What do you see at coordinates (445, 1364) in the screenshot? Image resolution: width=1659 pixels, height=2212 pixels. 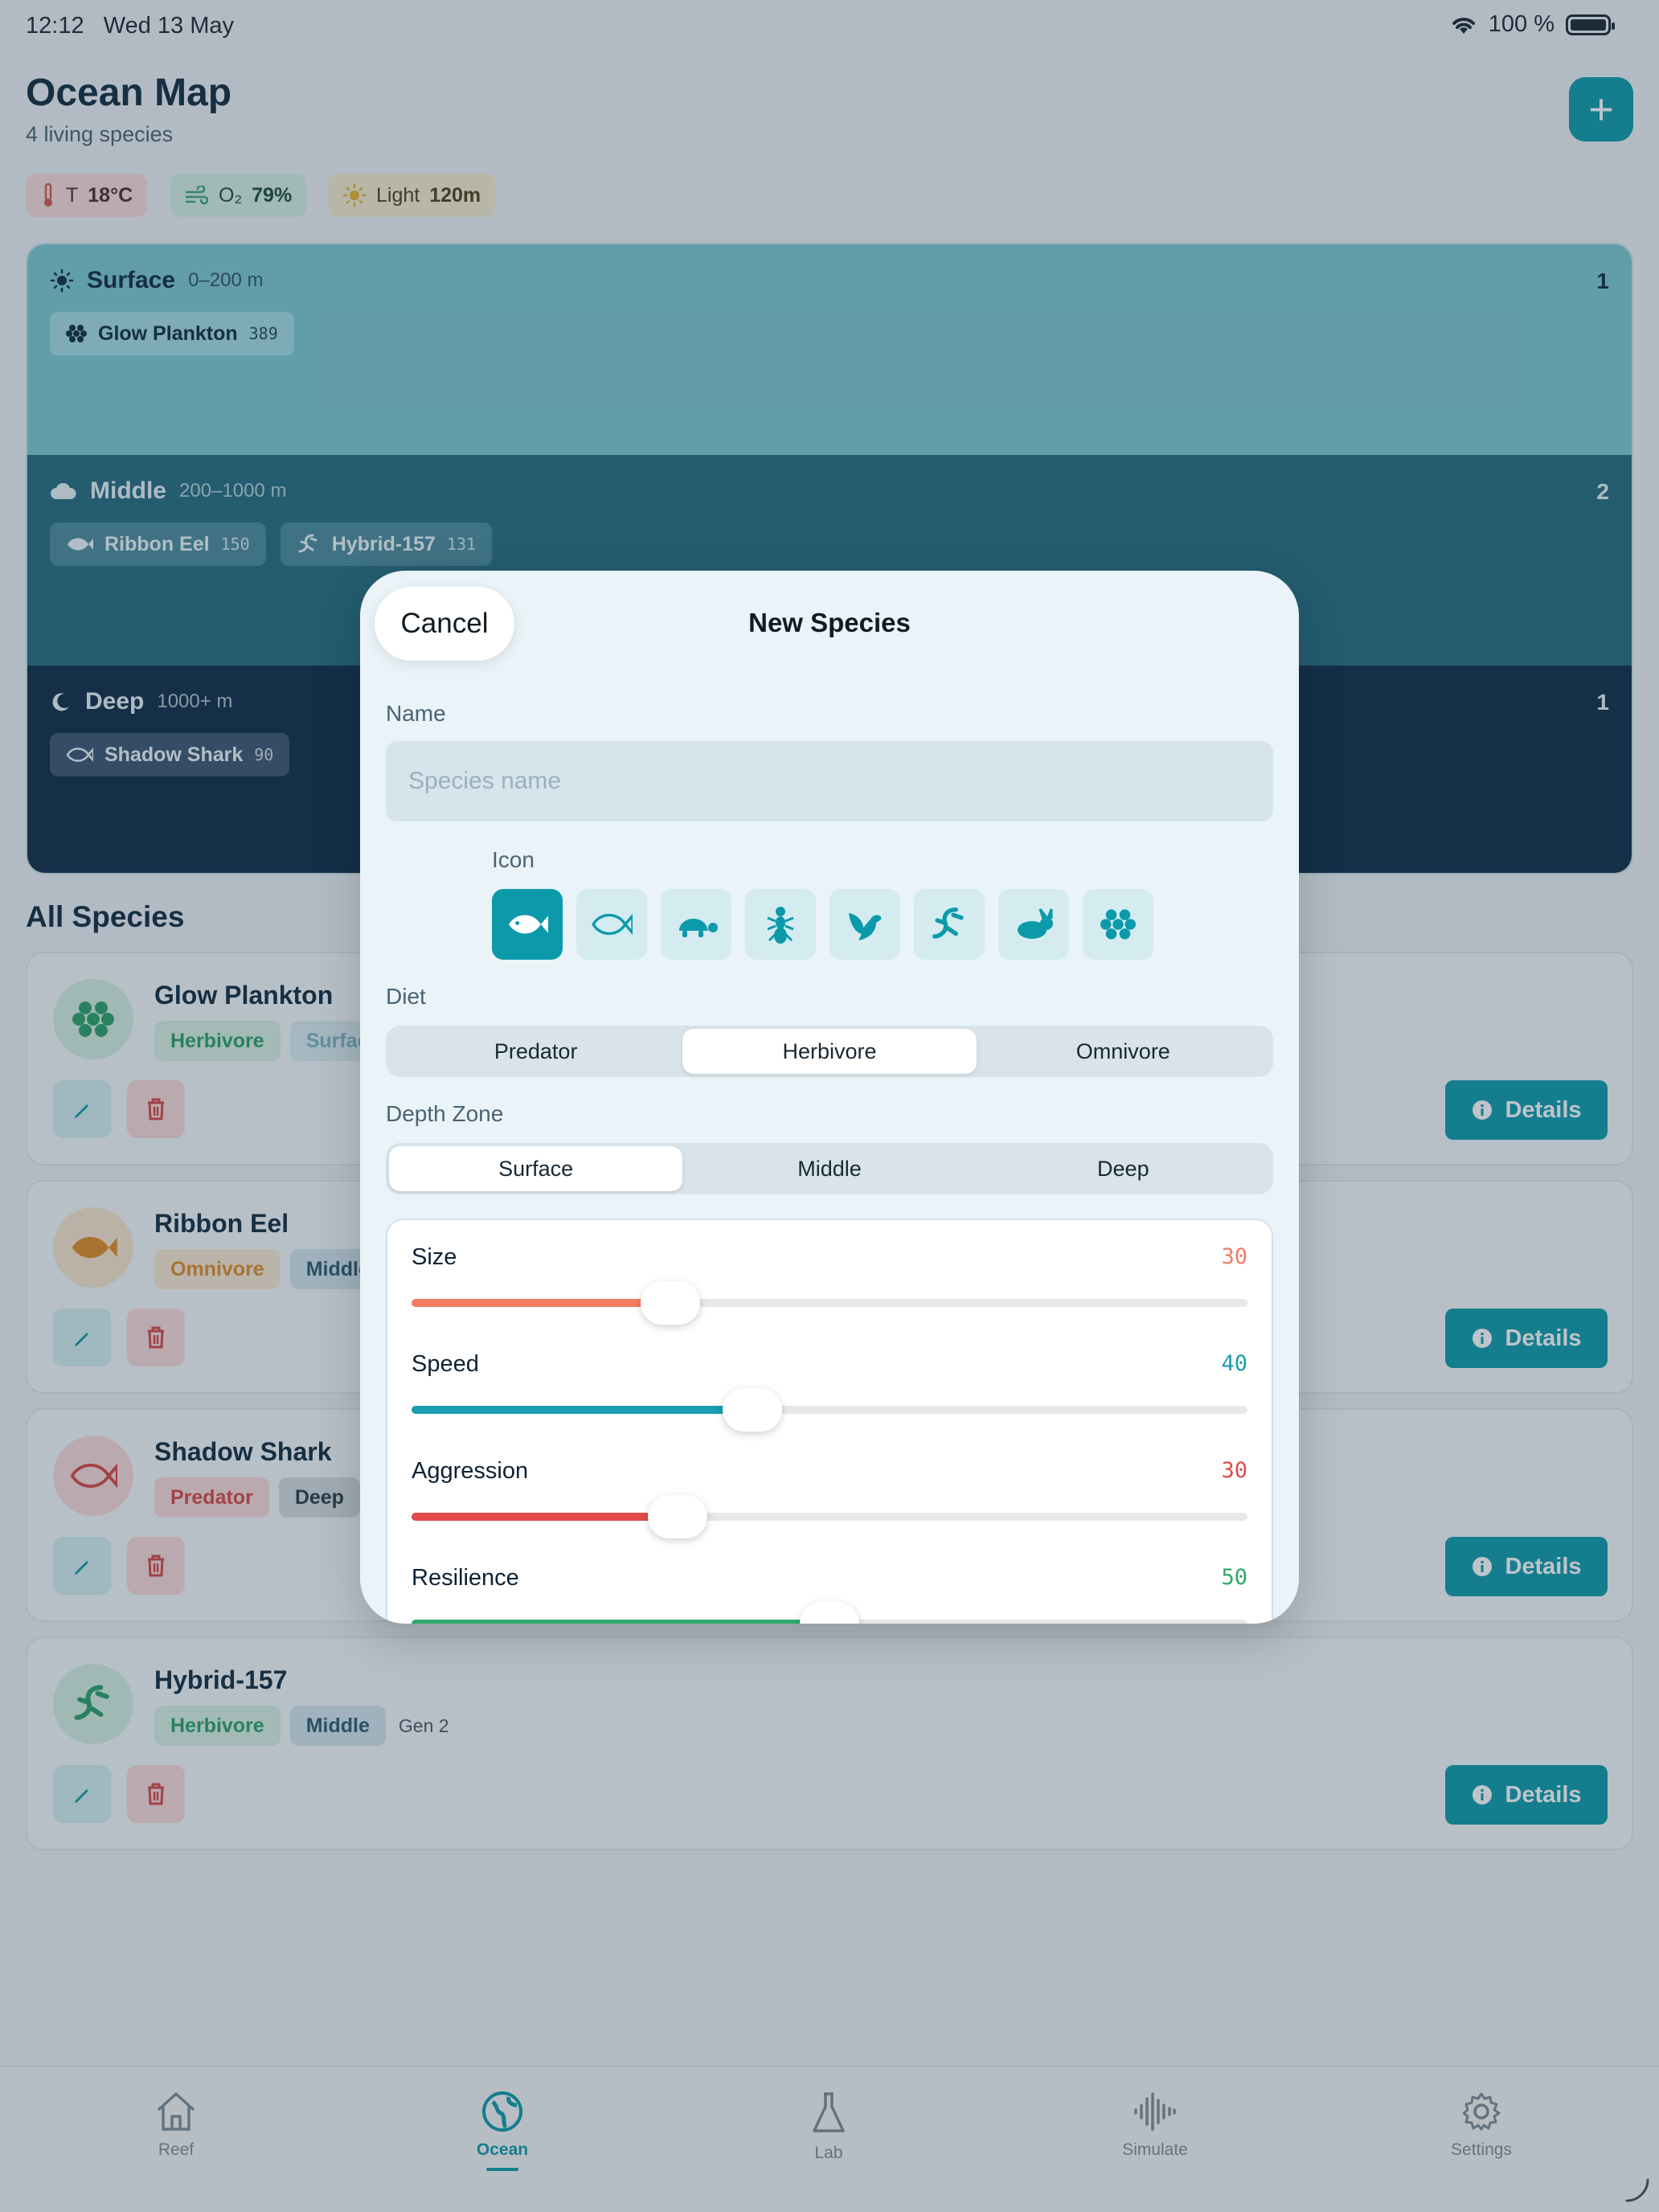 I see `slider-label: Speed` at bounding box center [445, 1364].